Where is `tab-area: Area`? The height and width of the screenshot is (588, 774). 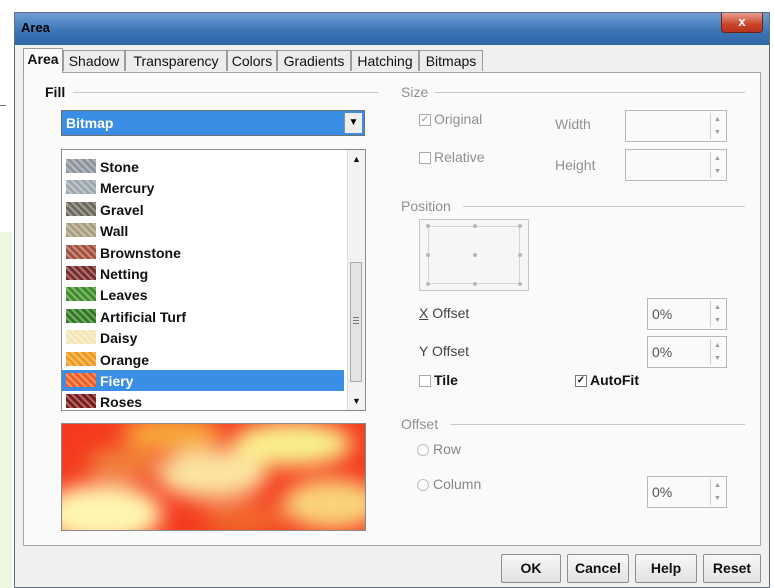 tab-area: Area is located at coordinates (43, 60).